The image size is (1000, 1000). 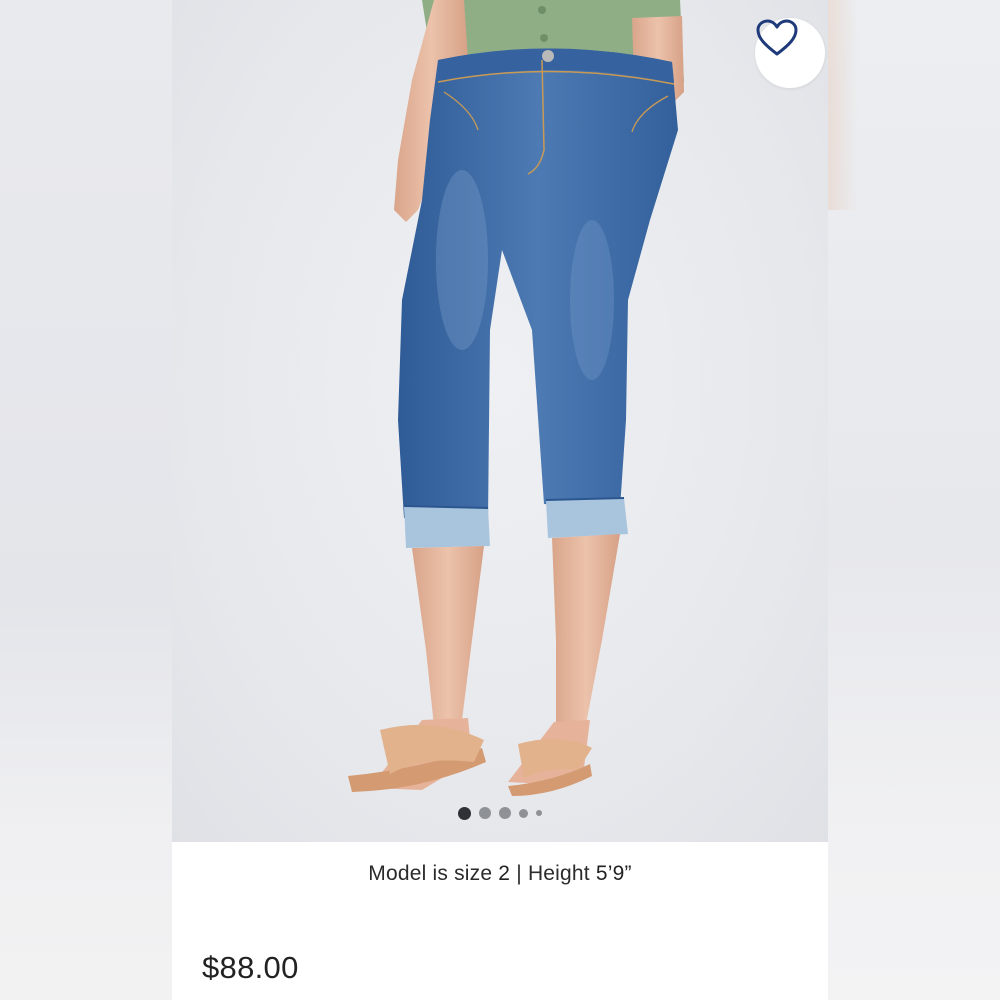 I want to click on background-tint, so click(x=843, y=105).